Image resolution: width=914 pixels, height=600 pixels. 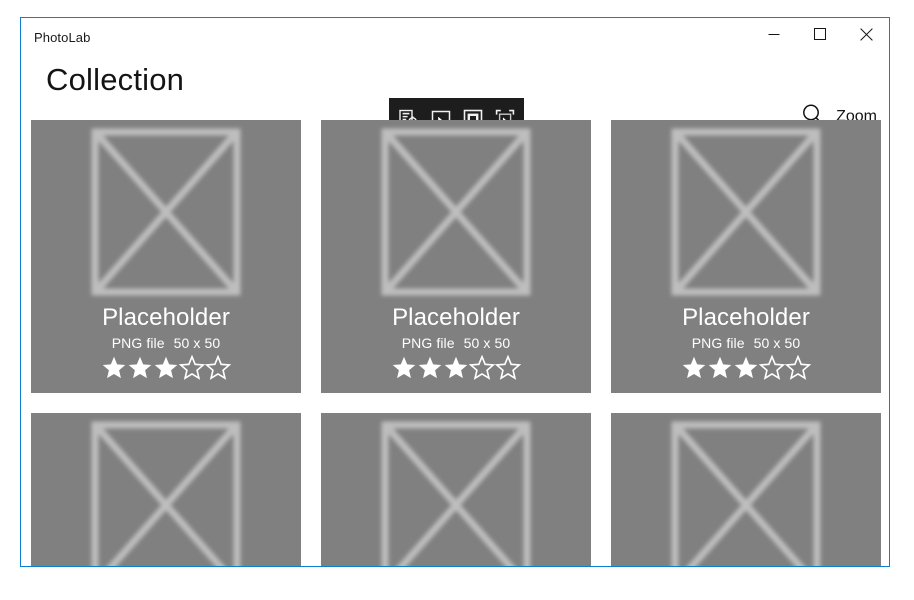 I want to click on close-icon, so click(x=866, y=34).